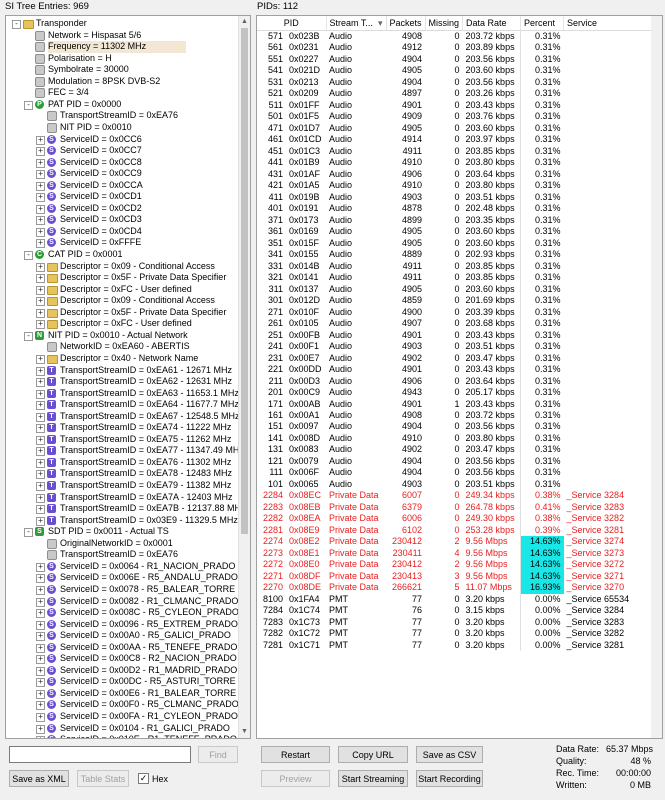 The width and height of the screenshot is (665, 800). Describe the element at coordinates (122, 347) in the screenshot. I see `tree-node: NetworkID = 0xEA60 - ABERTIS` at that location.